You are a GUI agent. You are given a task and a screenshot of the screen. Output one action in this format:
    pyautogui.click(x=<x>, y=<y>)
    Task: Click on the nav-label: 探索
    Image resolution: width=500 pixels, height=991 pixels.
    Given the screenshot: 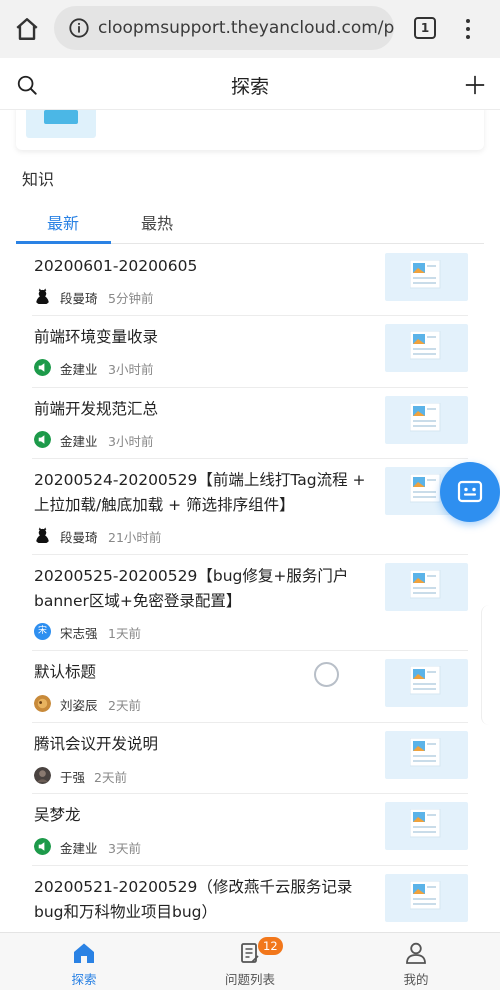 What is the action you would take?
    pyautogui.click(x=84, y=979)
    